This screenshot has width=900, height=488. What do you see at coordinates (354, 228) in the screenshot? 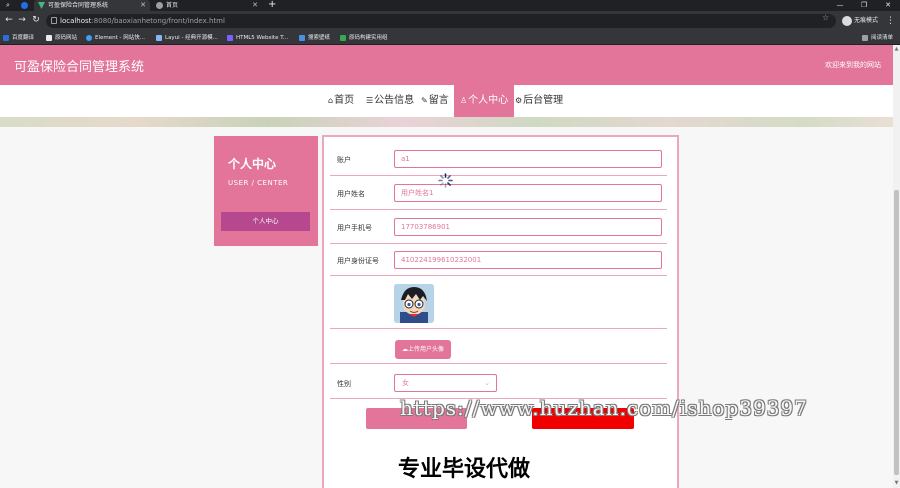
I see `phone-label: 用户手机号` at bounding box center [354, 228].